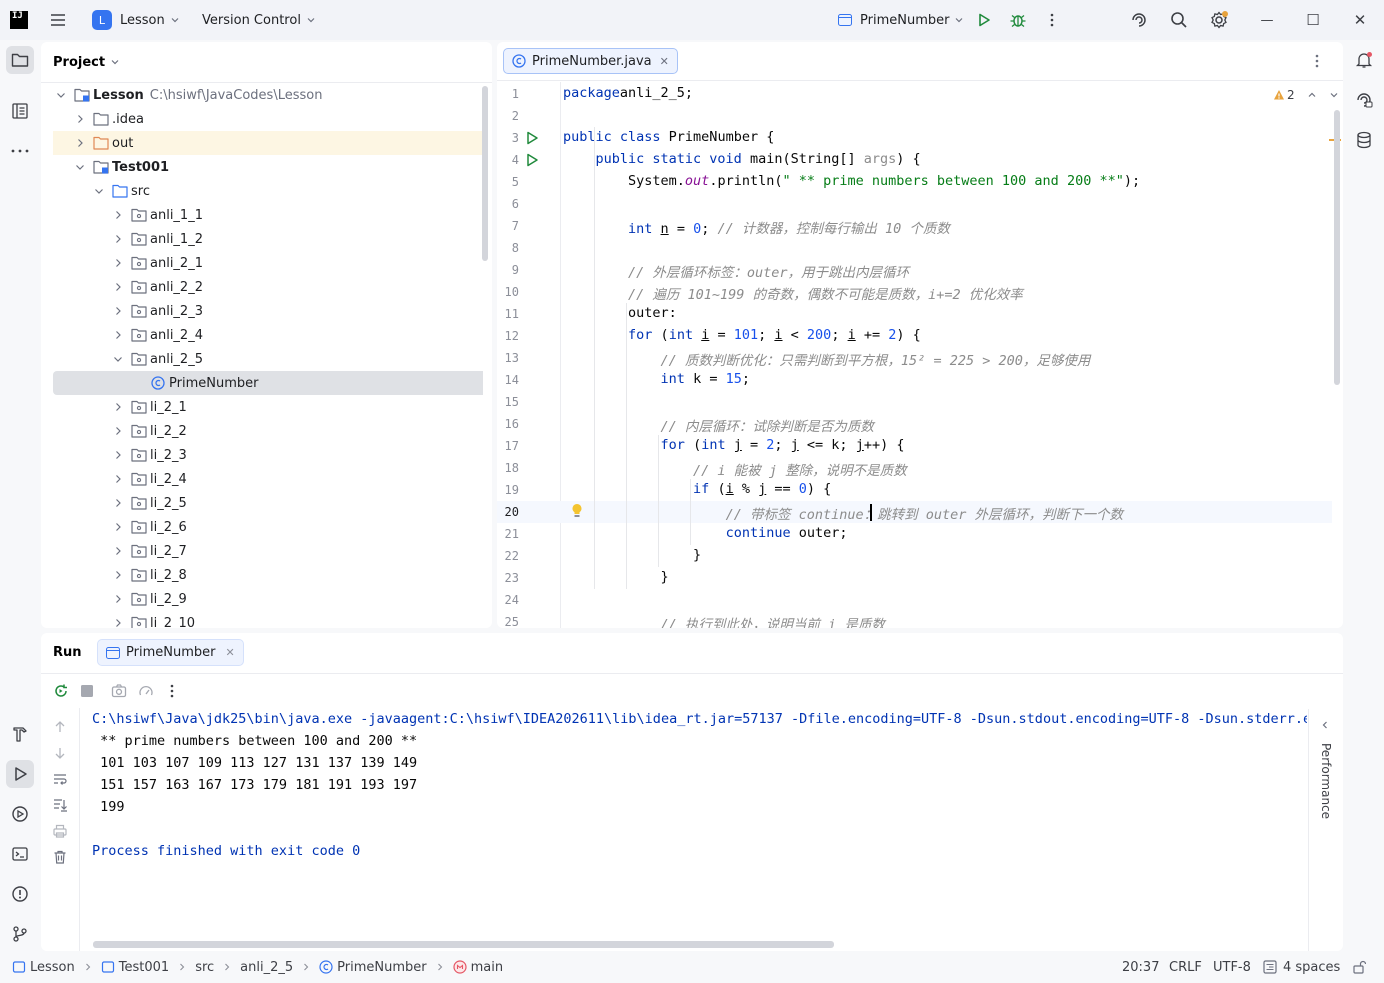  I want to click on ai-chat-button, so click(1364, 100).